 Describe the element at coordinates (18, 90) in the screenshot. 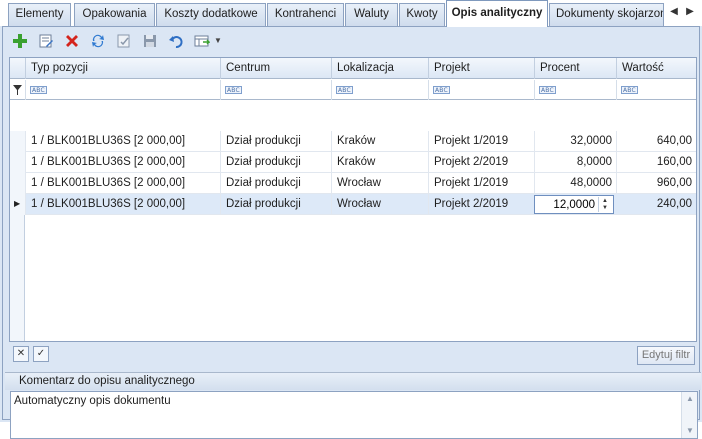

I see `filter-row-selector` at that location.